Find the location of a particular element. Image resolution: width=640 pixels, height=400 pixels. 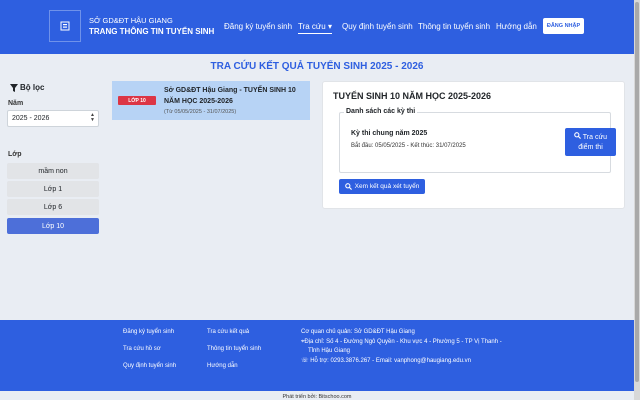

level-label: Lớp is located at coordinates (15, 154).